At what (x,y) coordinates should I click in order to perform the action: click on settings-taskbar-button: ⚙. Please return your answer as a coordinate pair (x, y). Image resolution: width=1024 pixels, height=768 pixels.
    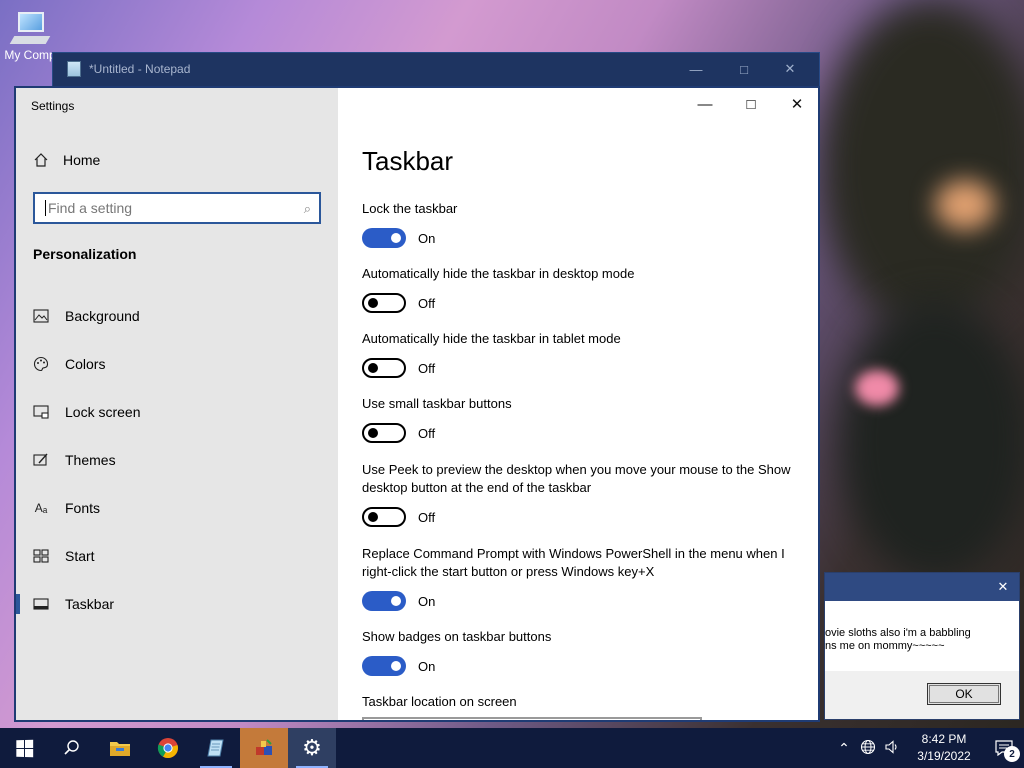
    Looking at the image, I should click on (312, 748).